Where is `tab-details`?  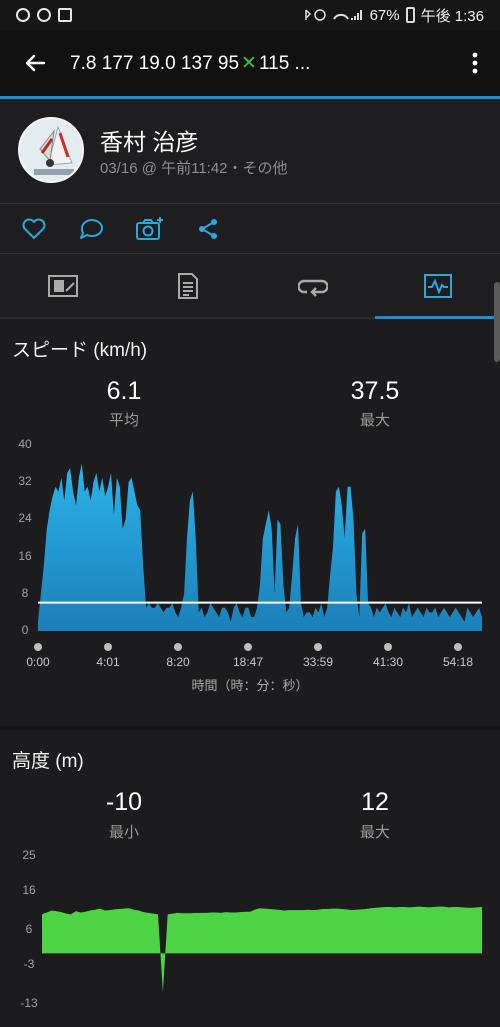 tab-details is located at coordinates (187, 285).